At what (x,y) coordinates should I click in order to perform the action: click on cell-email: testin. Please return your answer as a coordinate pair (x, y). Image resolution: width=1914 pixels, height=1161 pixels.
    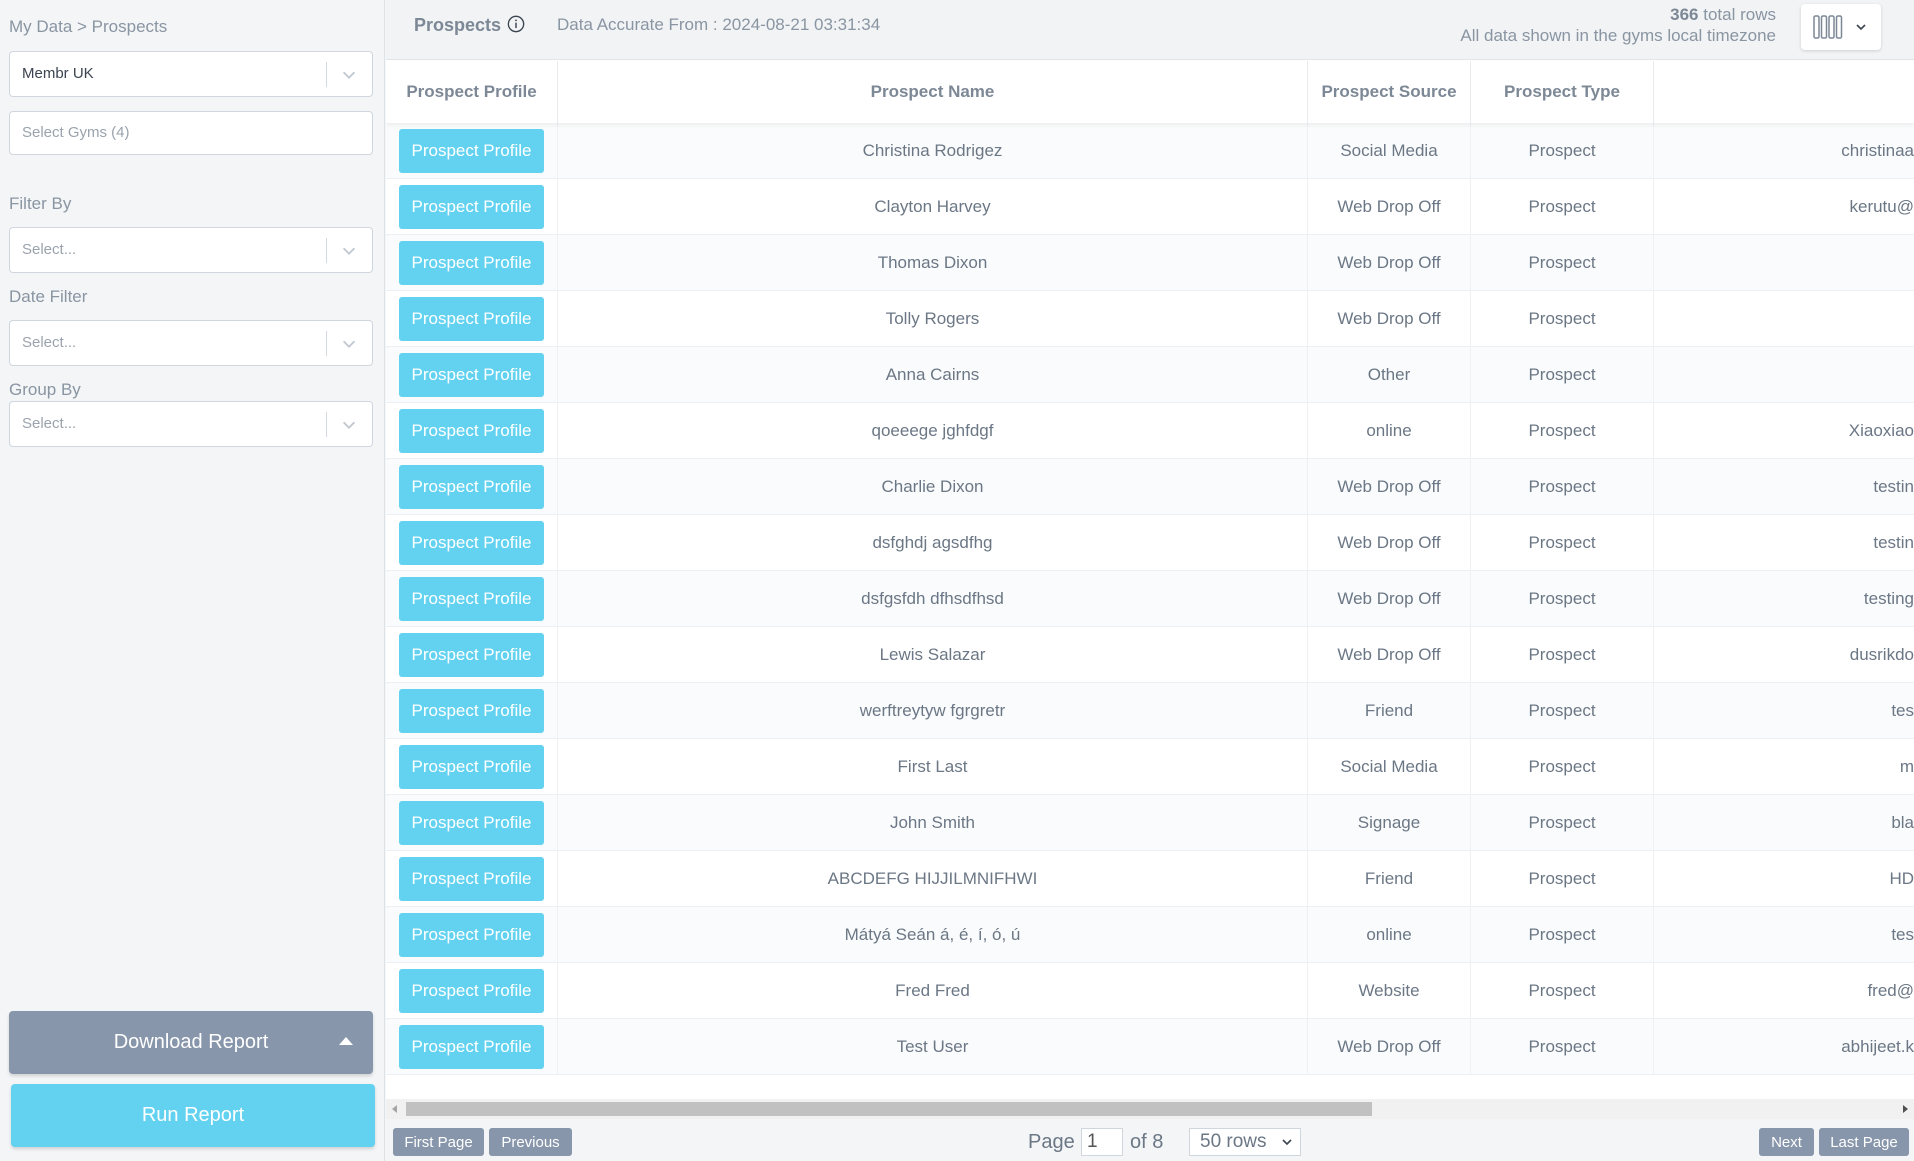
    Looking at the image, I should click on (1893, 542).